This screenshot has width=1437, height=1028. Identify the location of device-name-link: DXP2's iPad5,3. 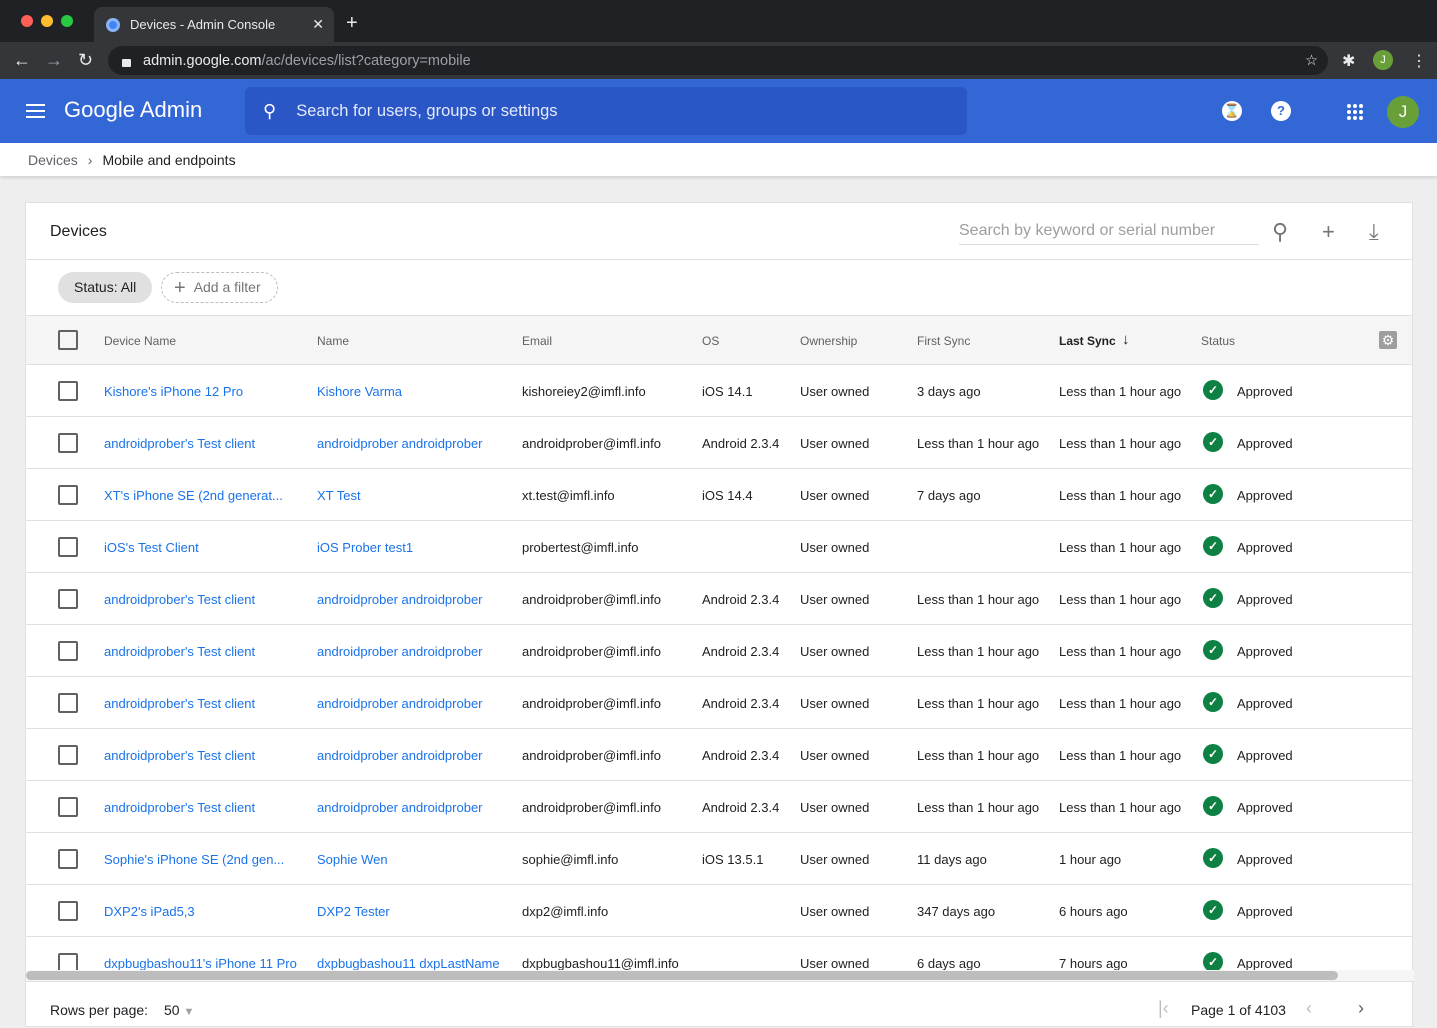
(149, 911).